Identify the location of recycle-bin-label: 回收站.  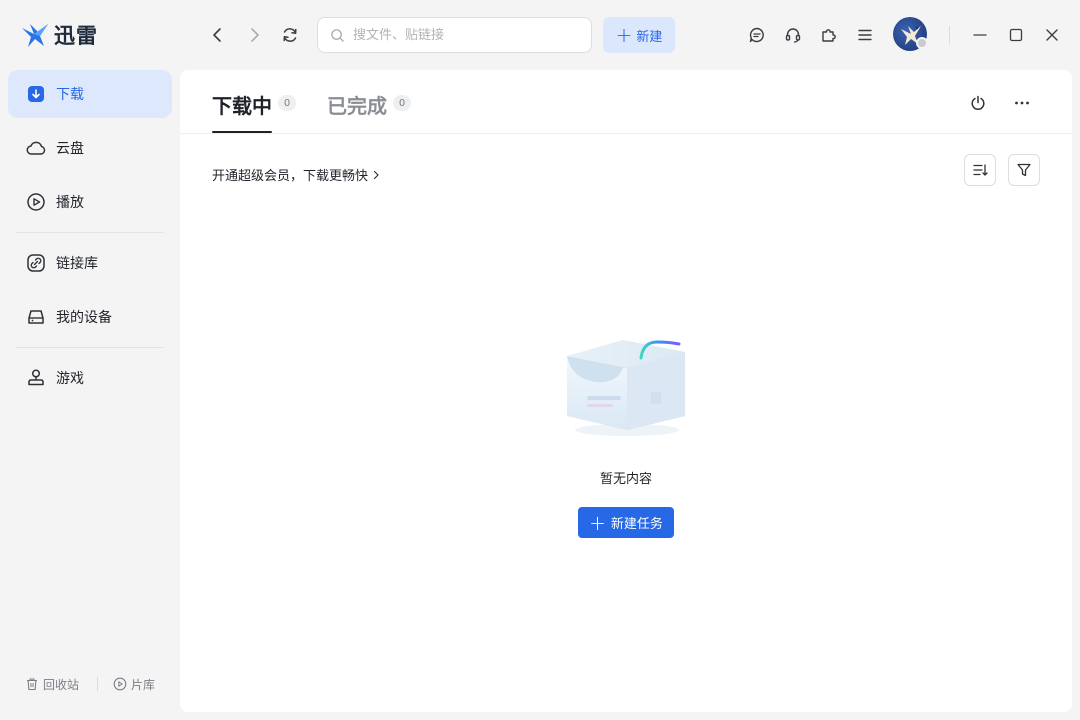
(61, 684).